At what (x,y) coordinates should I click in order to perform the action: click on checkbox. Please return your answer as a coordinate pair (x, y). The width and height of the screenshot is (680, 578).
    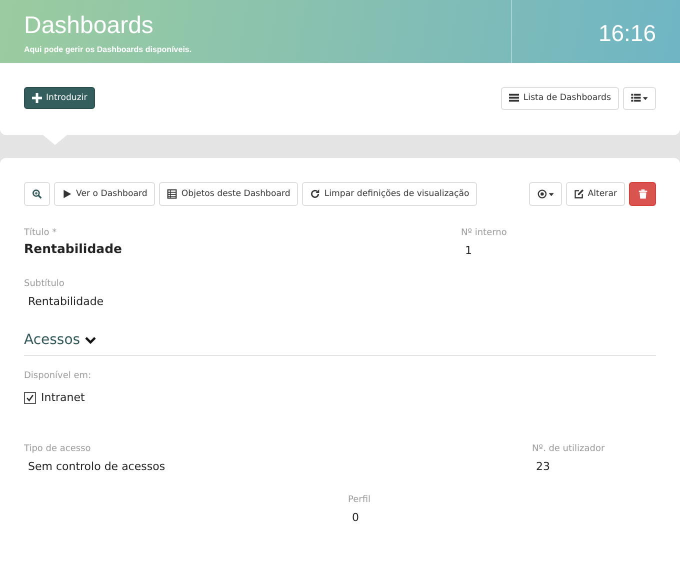
    Looking at the image, I should click on (30, 398).